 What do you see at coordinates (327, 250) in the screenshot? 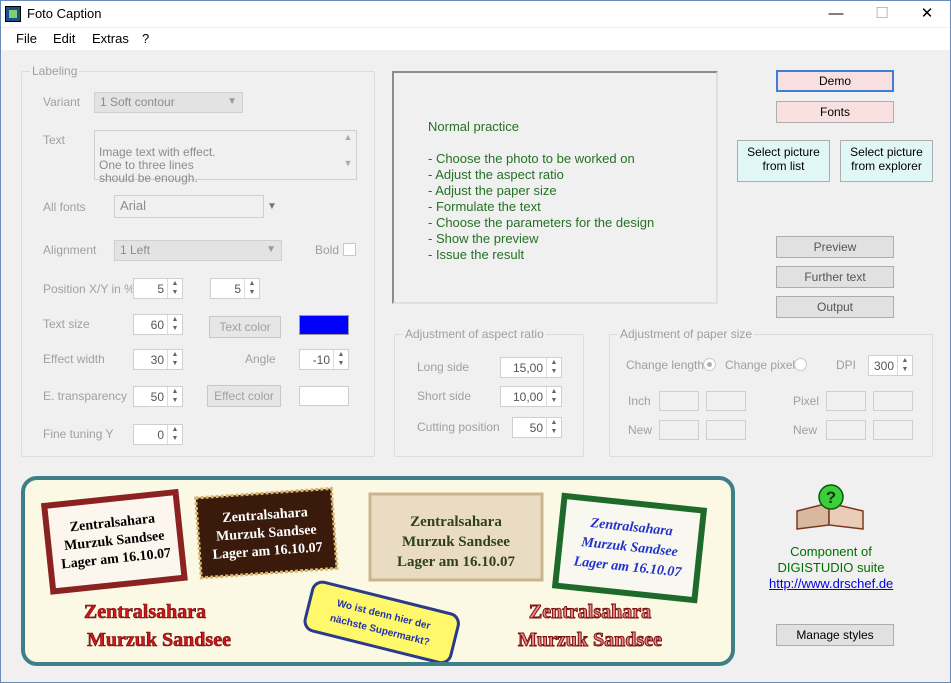
I see `bold-label: Bold` at bounding box center [327, 250].